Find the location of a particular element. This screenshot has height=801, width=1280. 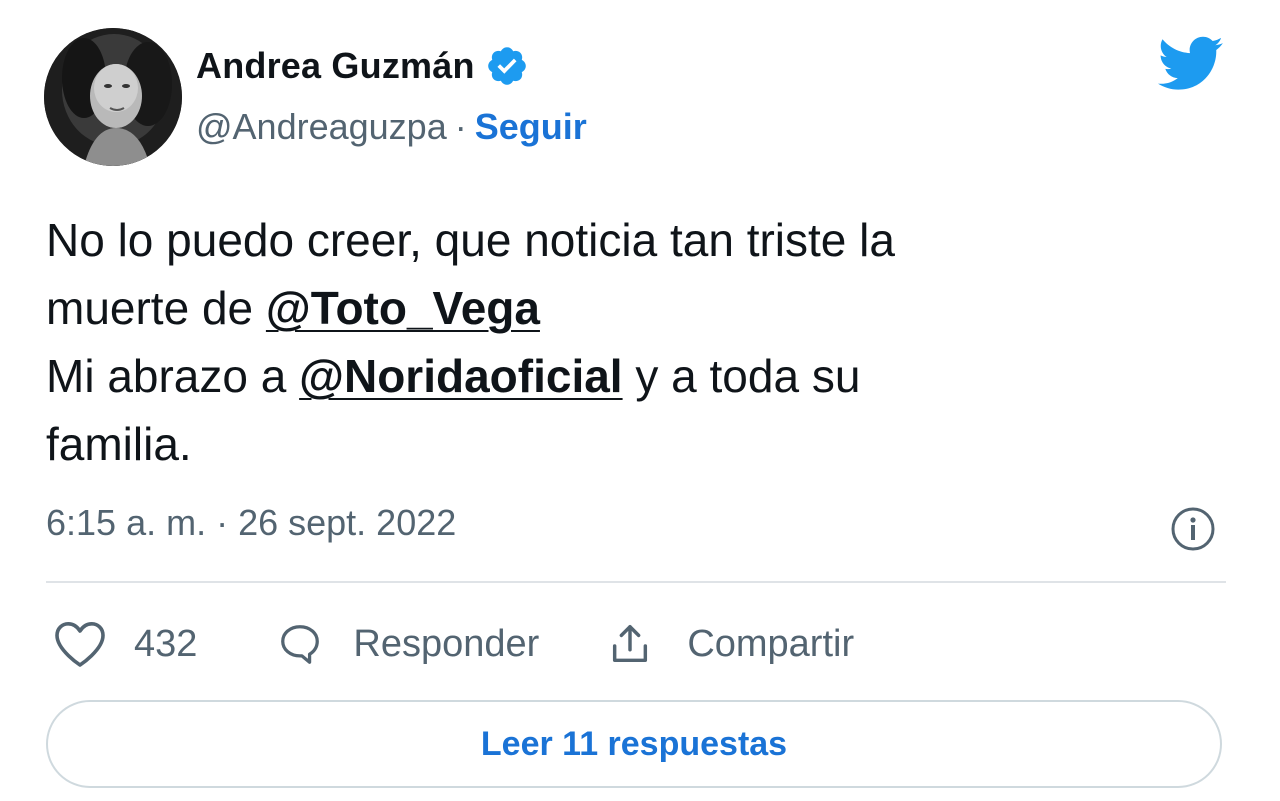

tweet-timestamp: 6:15 a. m. · 26 sept. 2022 is located at coordinates (251, 523).